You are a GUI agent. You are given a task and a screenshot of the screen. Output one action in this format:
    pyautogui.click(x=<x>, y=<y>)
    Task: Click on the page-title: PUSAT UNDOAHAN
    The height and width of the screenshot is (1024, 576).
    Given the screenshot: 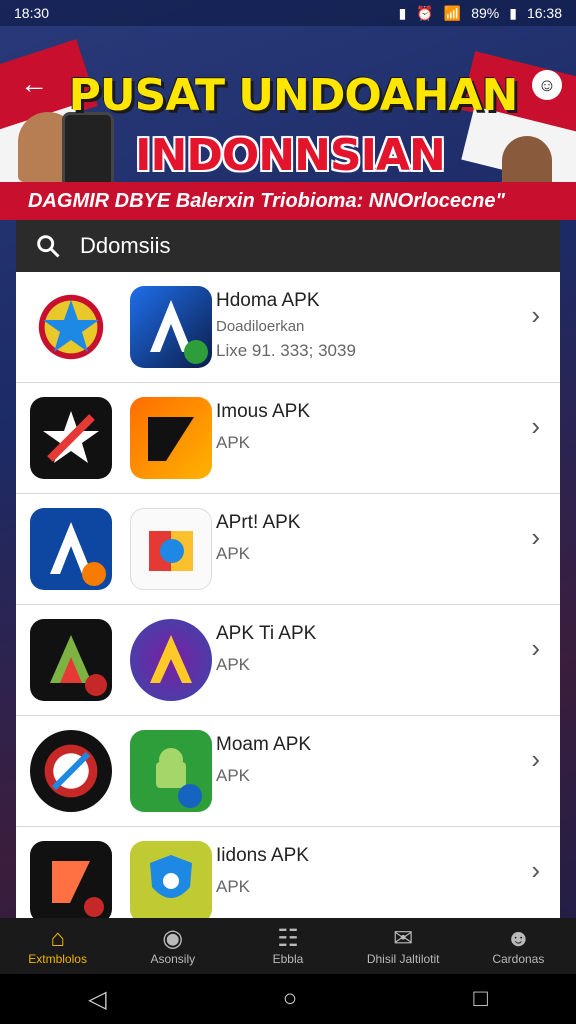 What is the action you would take?
    pyautogui.click(x=293, y=95)
    